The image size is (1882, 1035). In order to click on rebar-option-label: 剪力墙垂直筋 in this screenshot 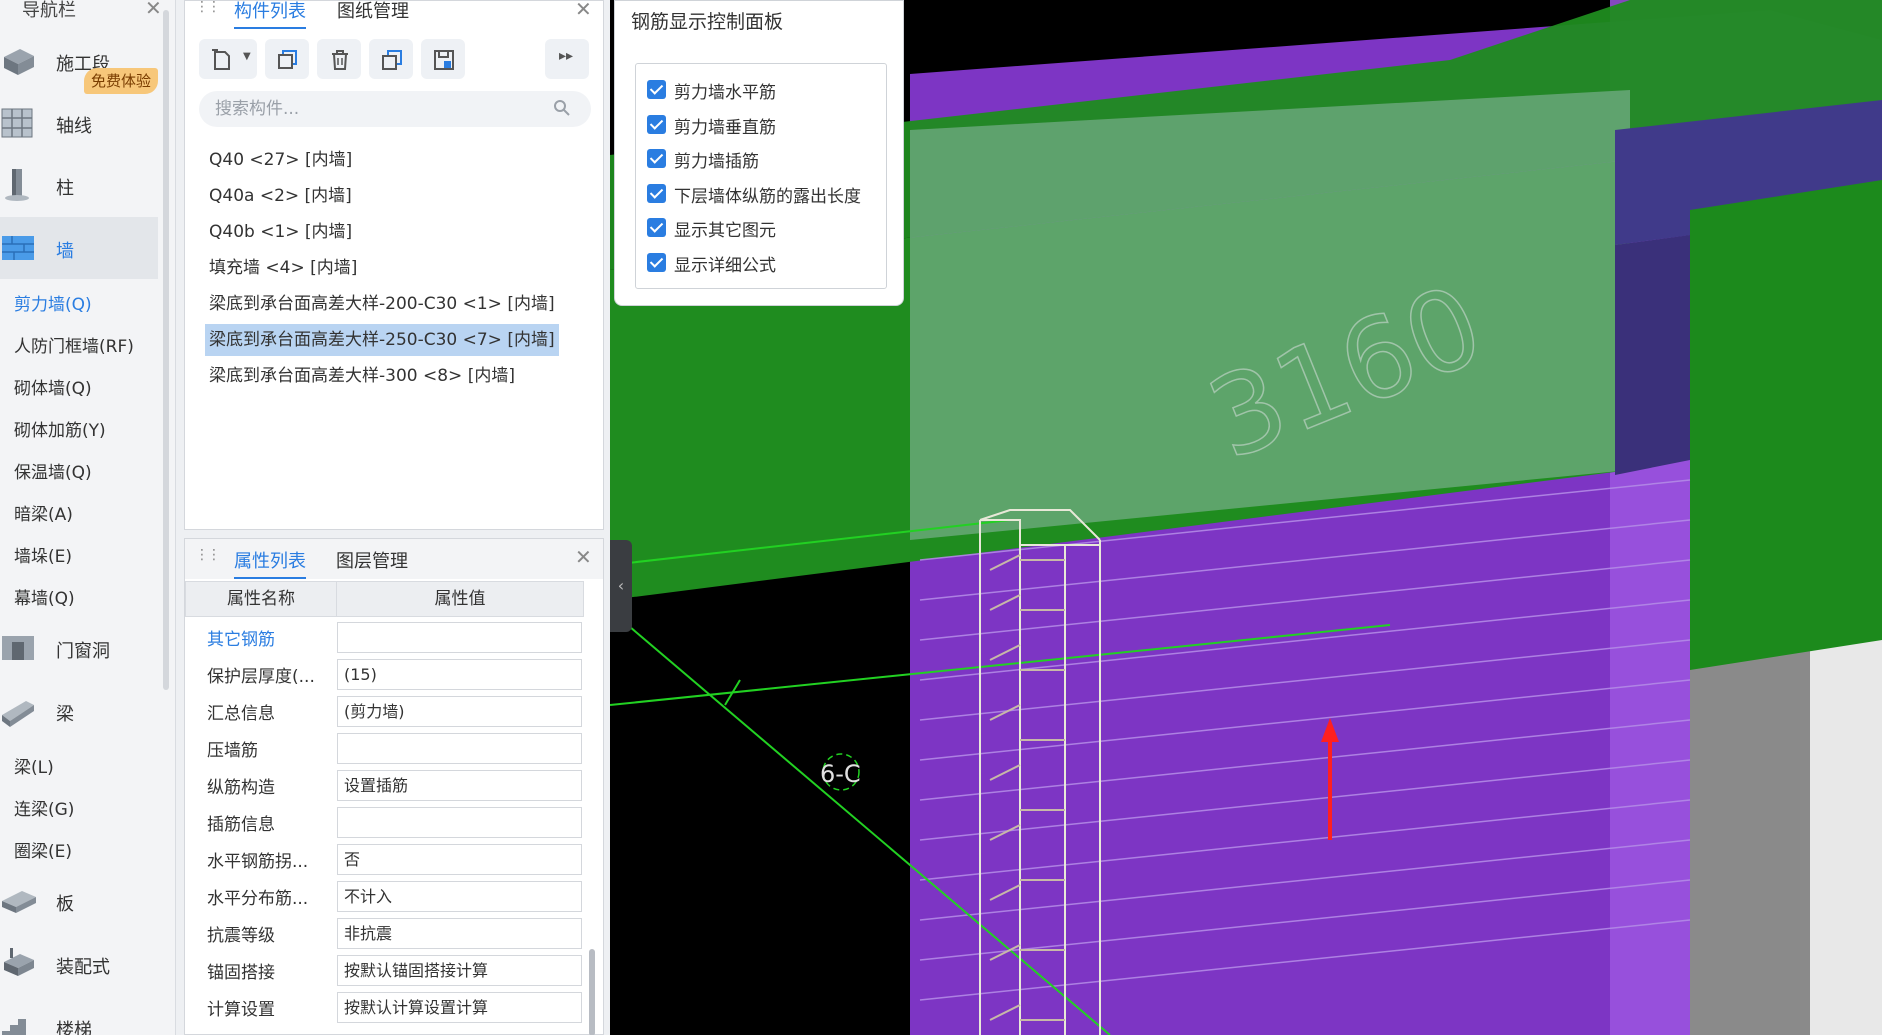, I will do `click(725, 128)`.